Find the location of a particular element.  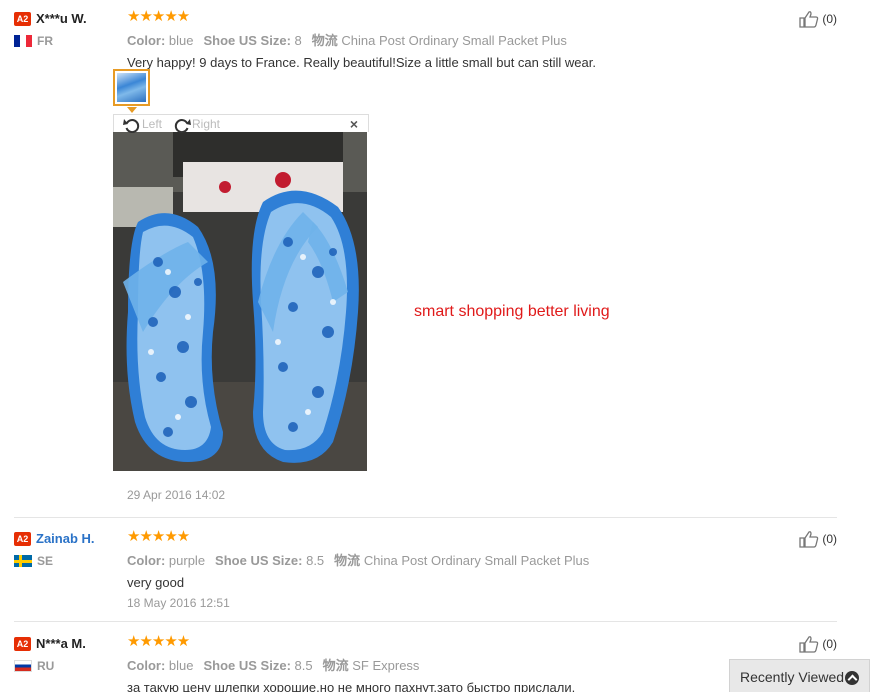

color-value: purple is located at coordinates (187, 560).